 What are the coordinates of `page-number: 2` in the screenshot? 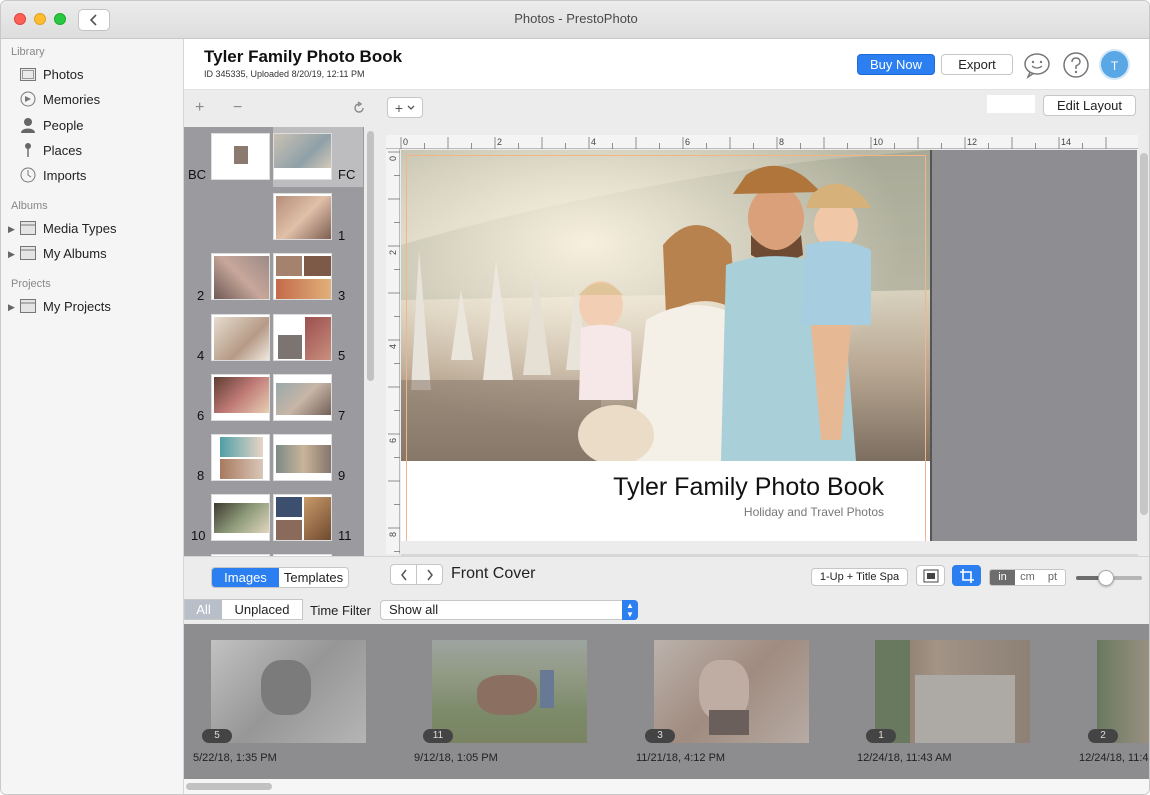 It's located at (201, 295).